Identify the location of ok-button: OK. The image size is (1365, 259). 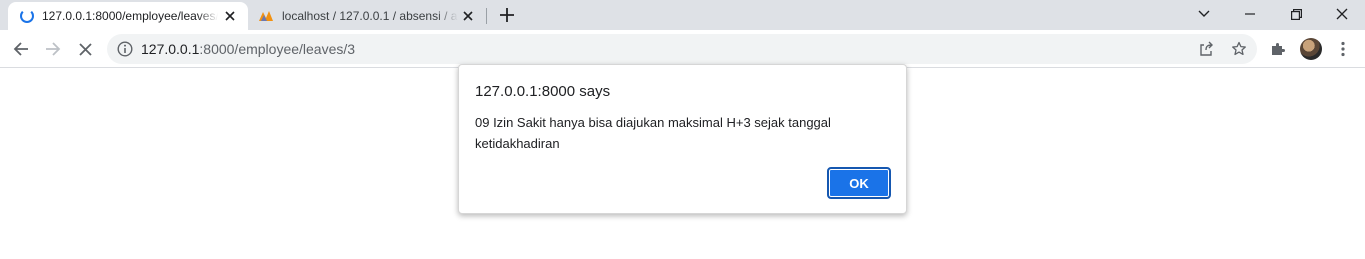
(859, 183).